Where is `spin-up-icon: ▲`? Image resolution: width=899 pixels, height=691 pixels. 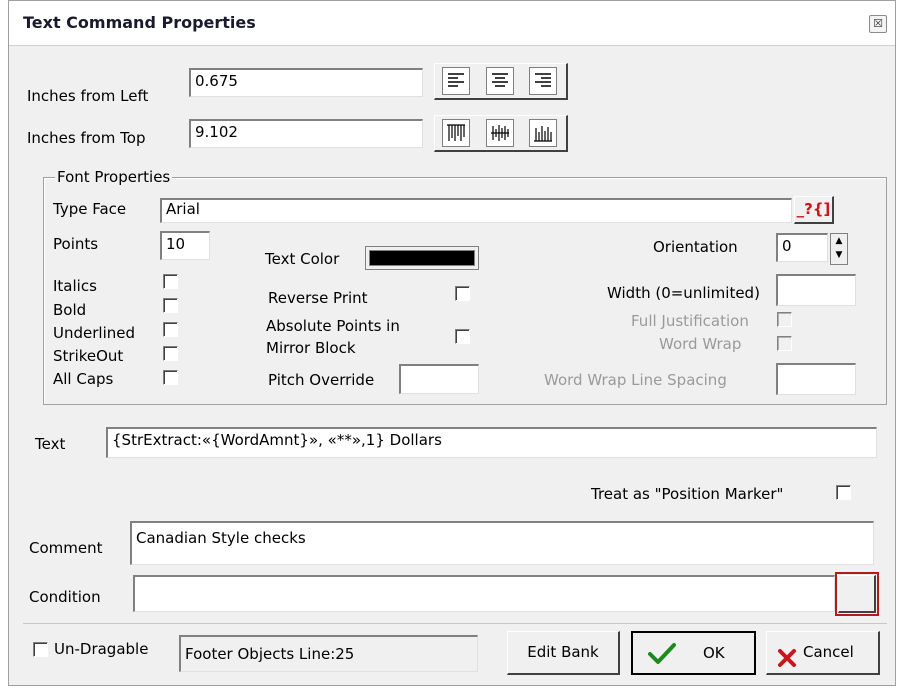
spin-up-icon: ▲ is located at coordinates (839, 241).